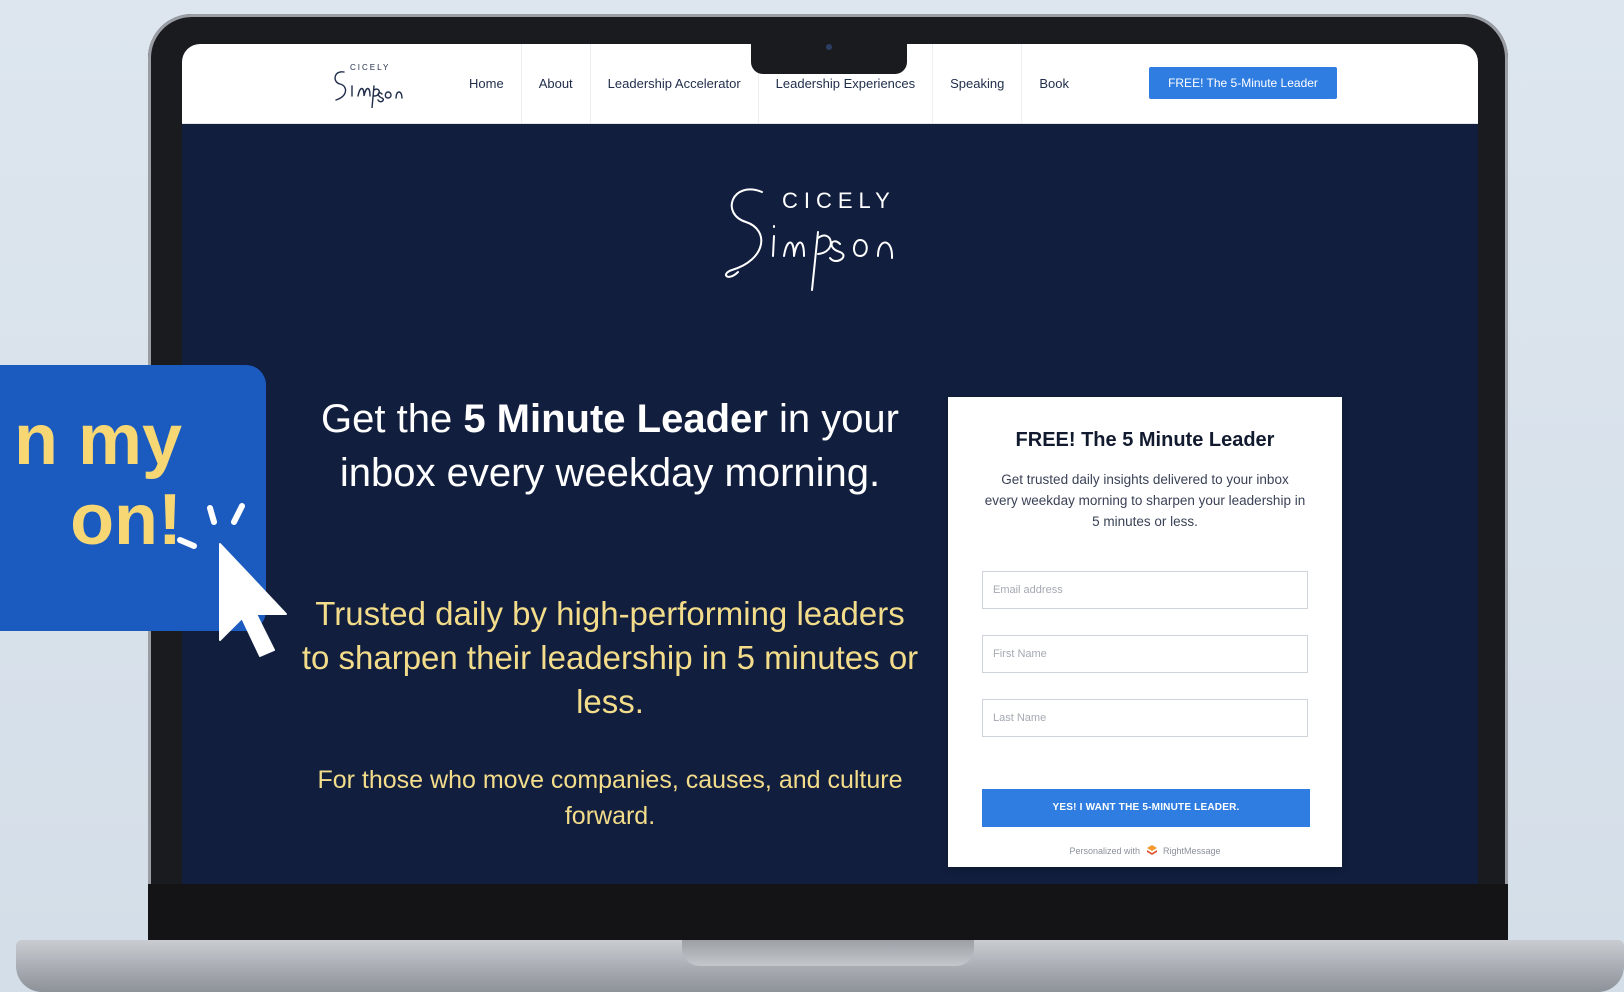 Image resolution: width=1624 pixels, height=992 pixels. I want to click on last-name-field, so click(1145, 718).